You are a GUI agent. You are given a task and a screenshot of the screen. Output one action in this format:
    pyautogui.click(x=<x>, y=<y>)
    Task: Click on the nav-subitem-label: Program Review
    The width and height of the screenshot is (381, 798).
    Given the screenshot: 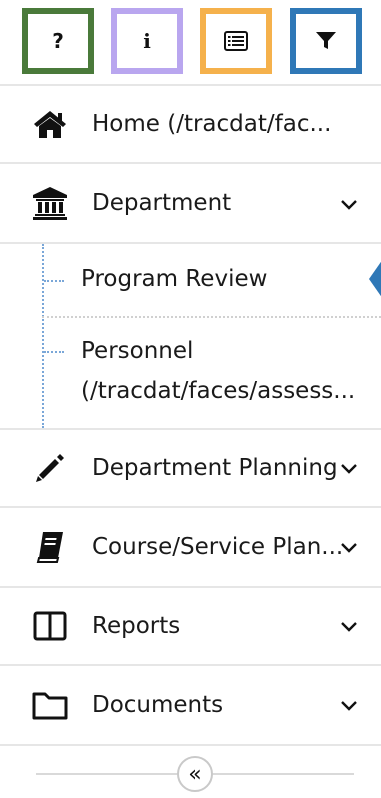 What is the action you would take?
    pyautogui.click(x=174, y=279)
    